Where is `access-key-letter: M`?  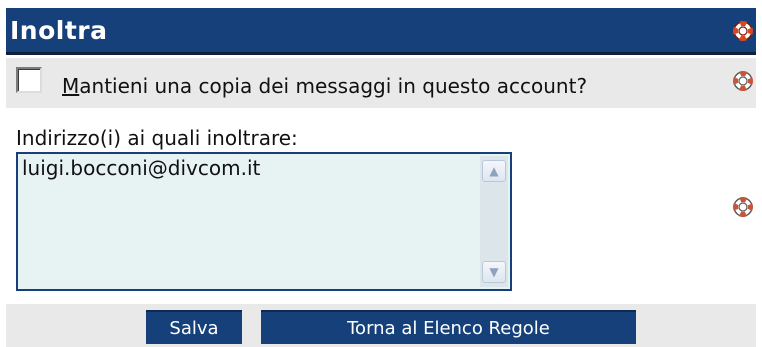
access-key-letter: M is located at coordinates (71, 86).